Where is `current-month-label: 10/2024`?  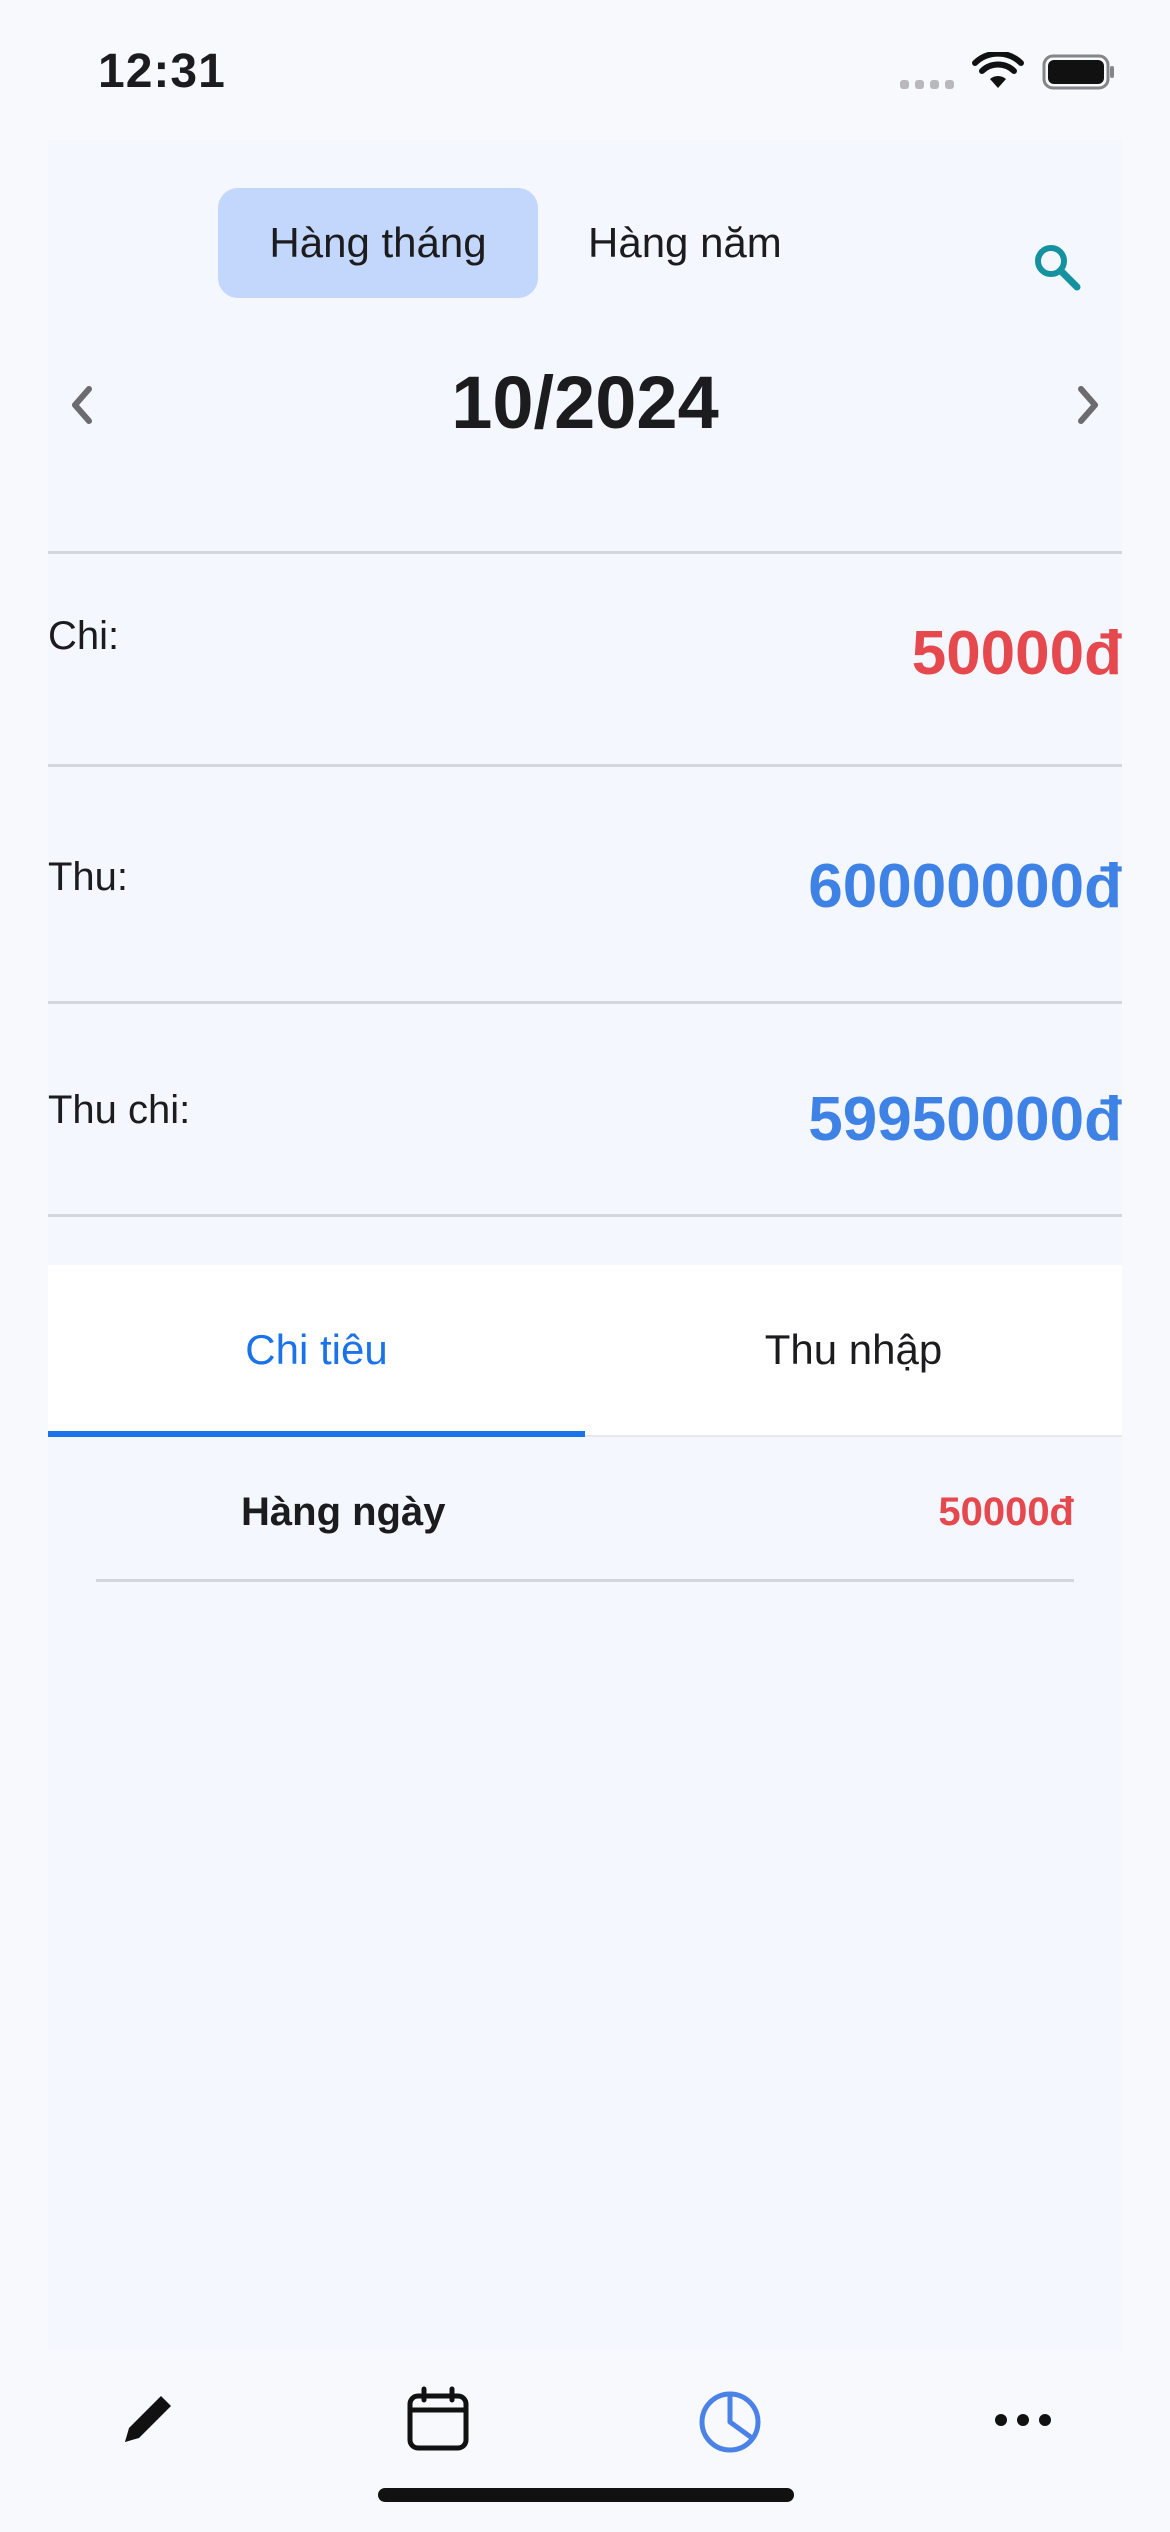 current-month-label: 10/2024 is located at coordinates (585, 402).